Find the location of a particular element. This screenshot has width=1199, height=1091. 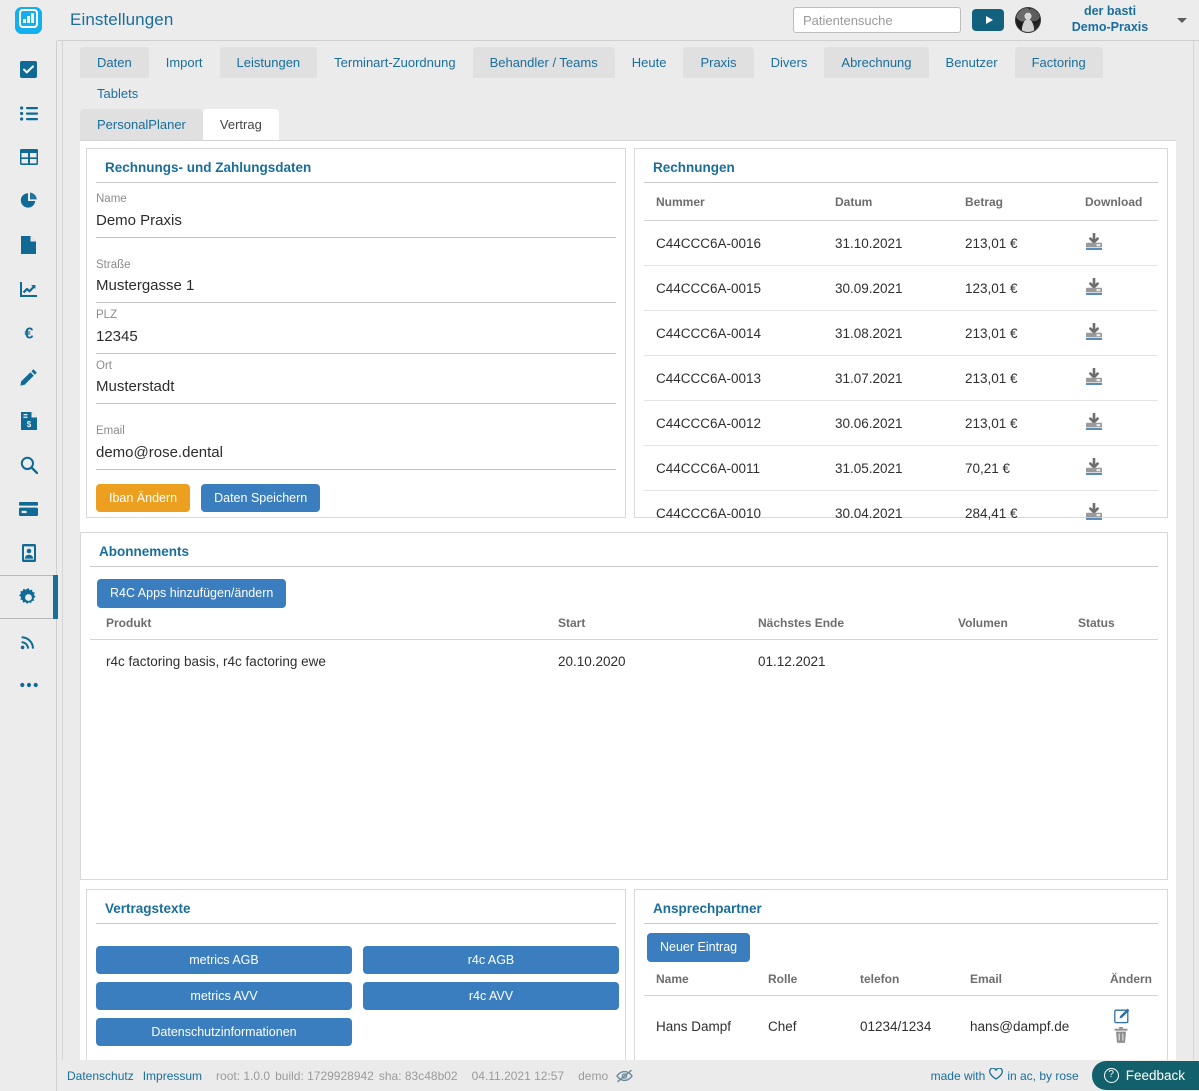

page-title: Einstellungen is located at coordinates (122, 19).